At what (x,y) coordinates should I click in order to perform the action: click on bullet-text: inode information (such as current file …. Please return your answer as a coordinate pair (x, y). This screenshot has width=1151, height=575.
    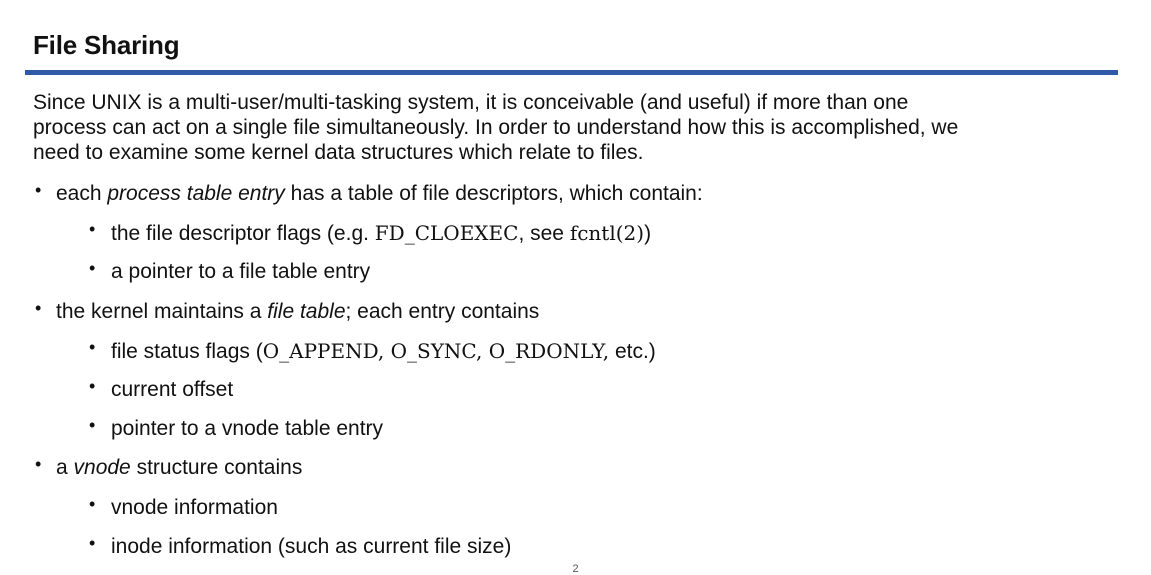
    Looking at the image, I should click on (311, 546).